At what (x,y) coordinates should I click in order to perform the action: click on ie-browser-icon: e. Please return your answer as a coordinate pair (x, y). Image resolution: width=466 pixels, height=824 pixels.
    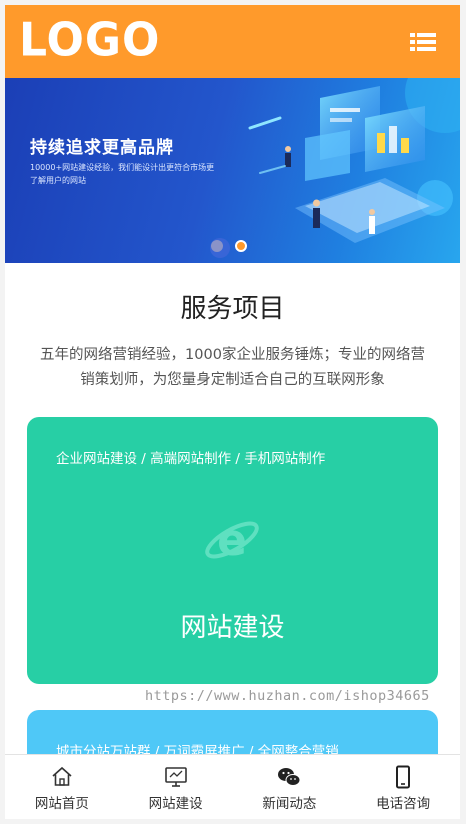
    Looking at the image, I should click on (232, 540).